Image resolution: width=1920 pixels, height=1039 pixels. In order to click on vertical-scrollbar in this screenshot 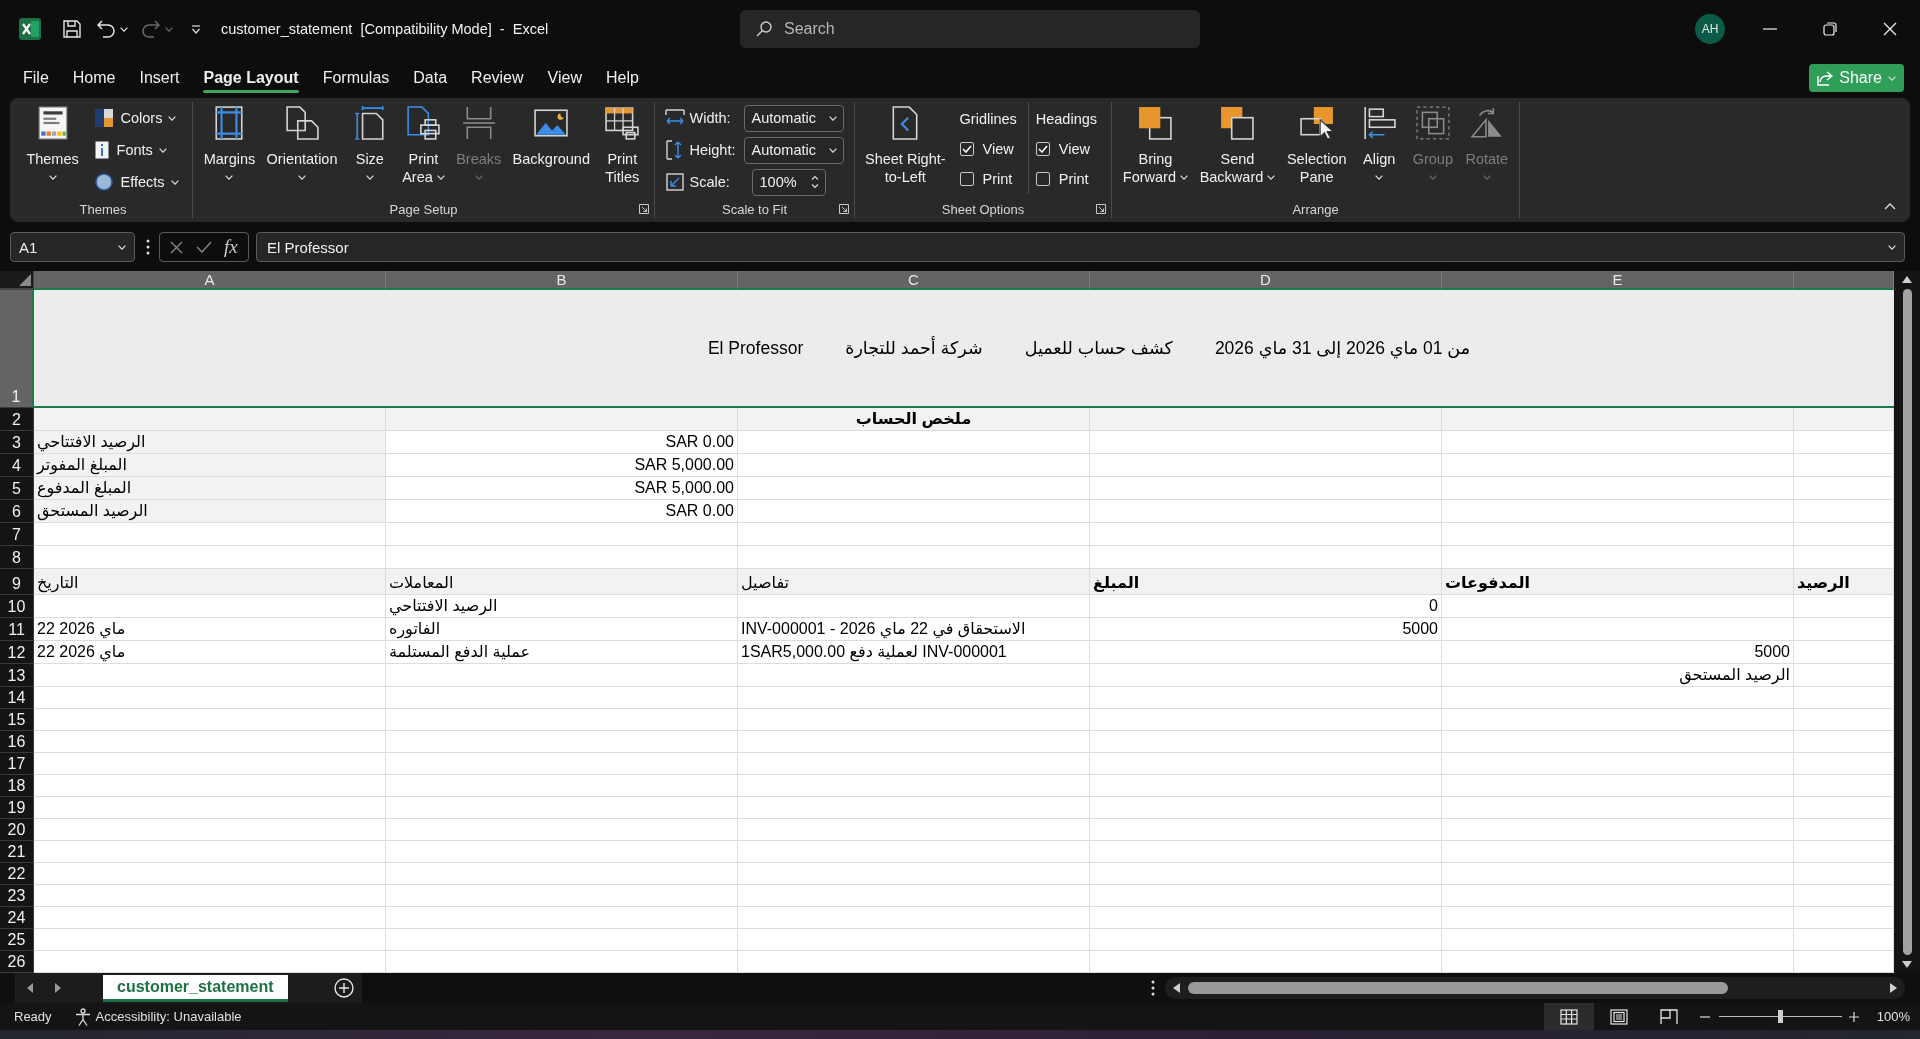, I will do `click(1907, 622)`.